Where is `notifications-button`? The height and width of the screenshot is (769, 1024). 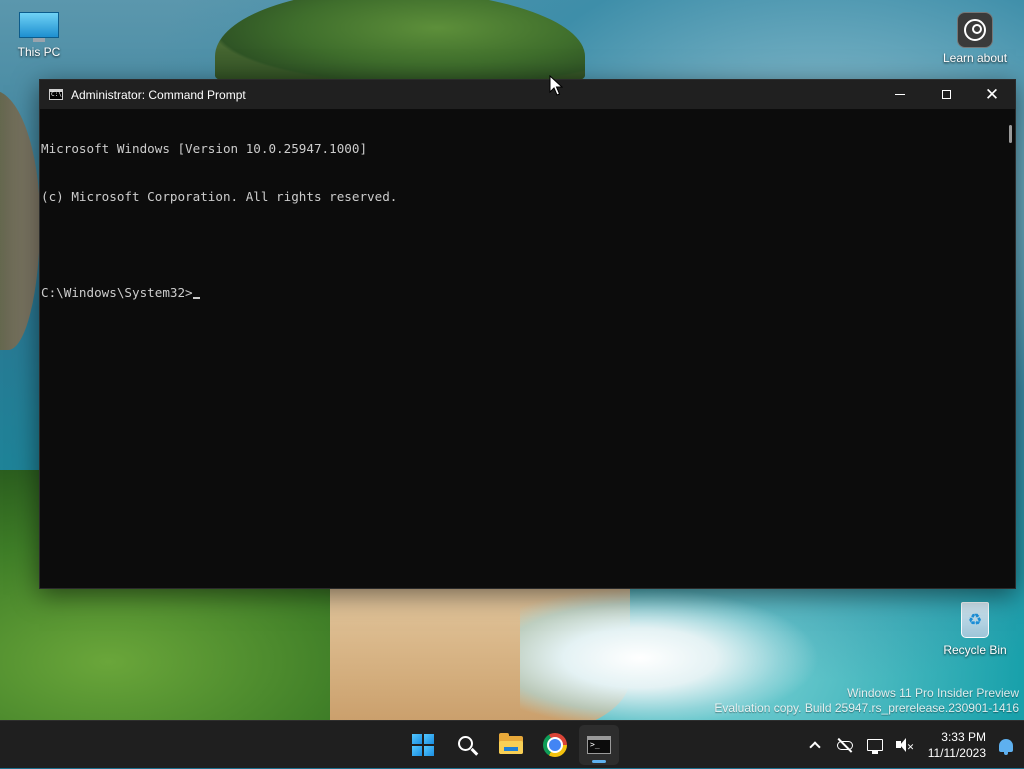
notifications-button is located at coordinates (1009, 745).